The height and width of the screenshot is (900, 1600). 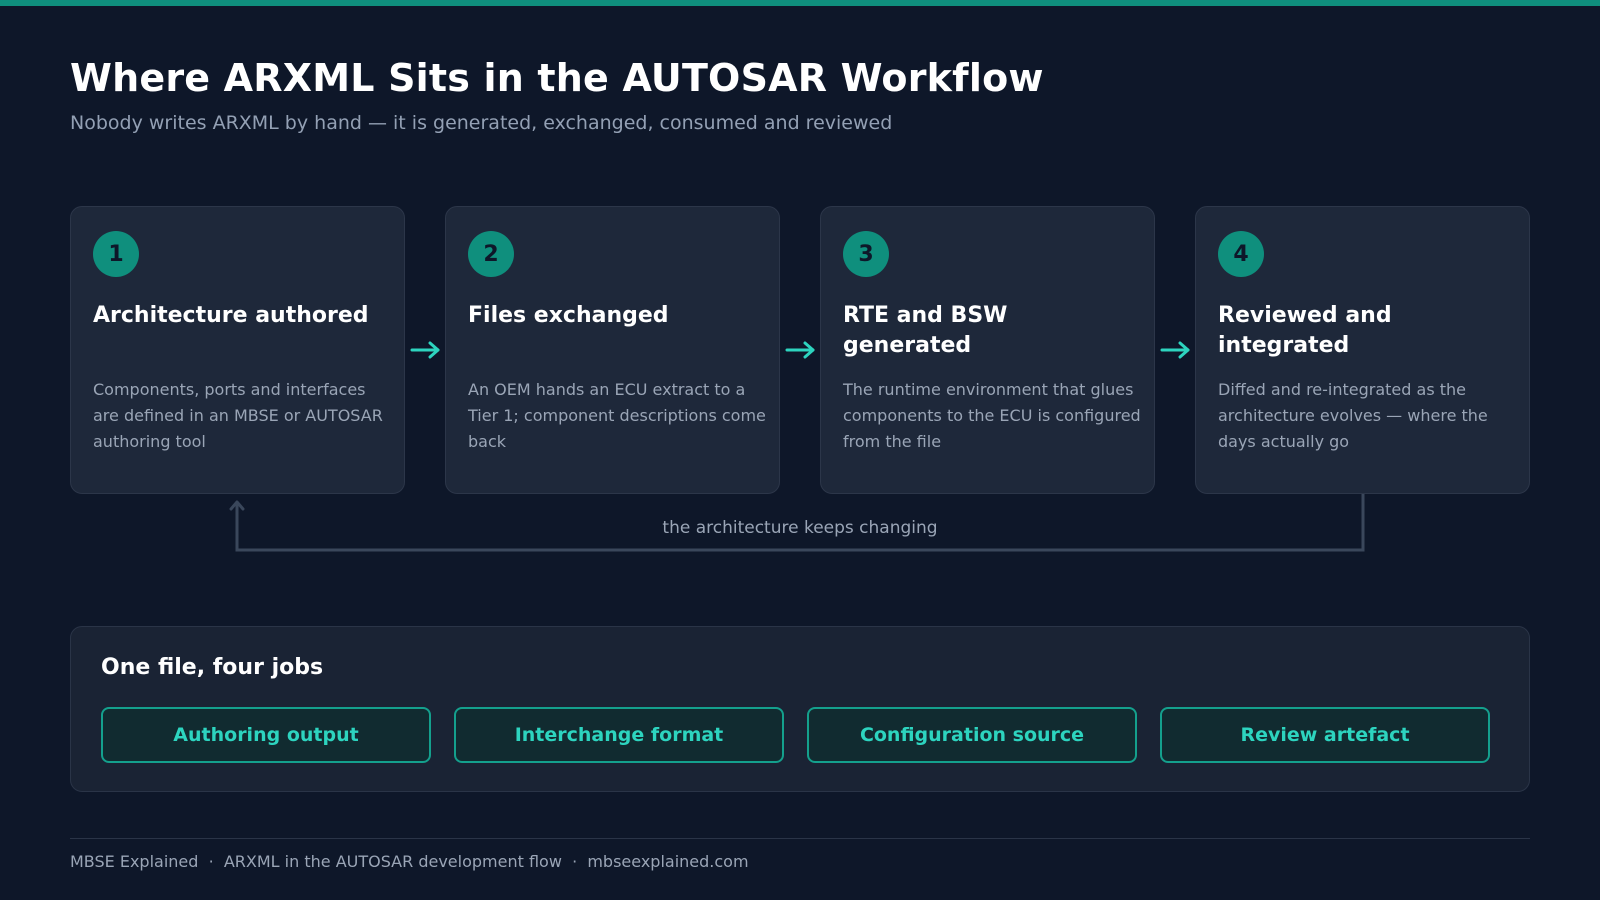 What do you see at coordinates (491, 254) in the screenshot?
I see `step-number-badge: 2` at bounding box center [491, 254].